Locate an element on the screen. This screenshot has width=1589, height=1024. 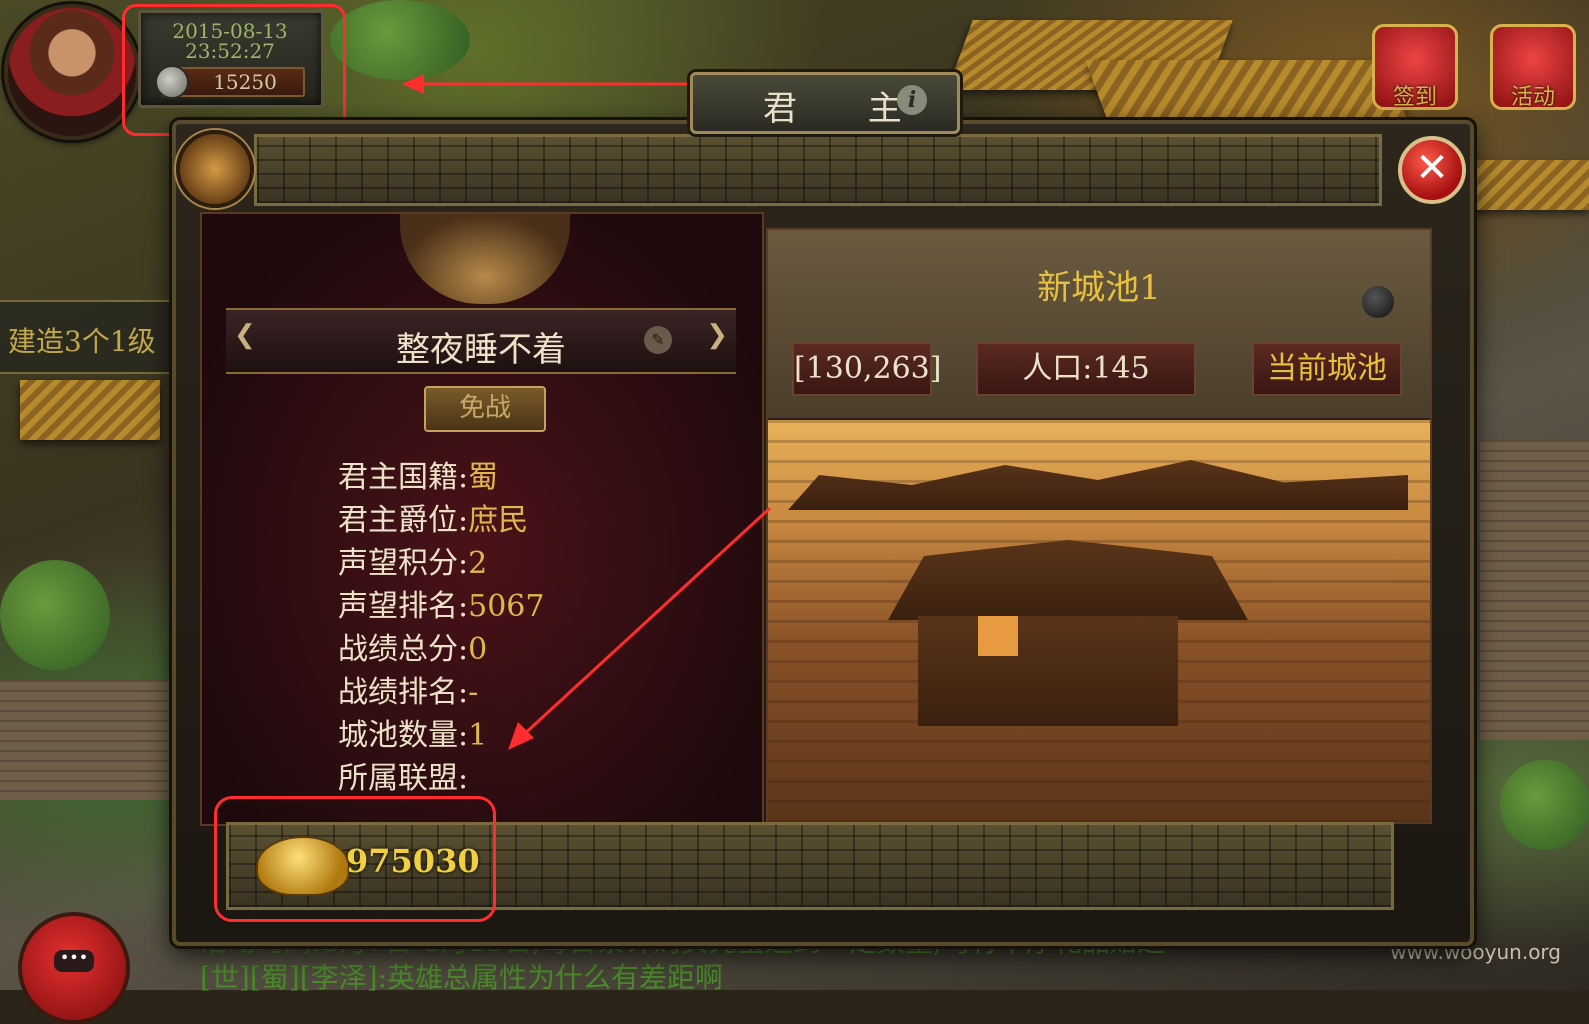
annotation-arrow-city is located at coordinates (640, 628).